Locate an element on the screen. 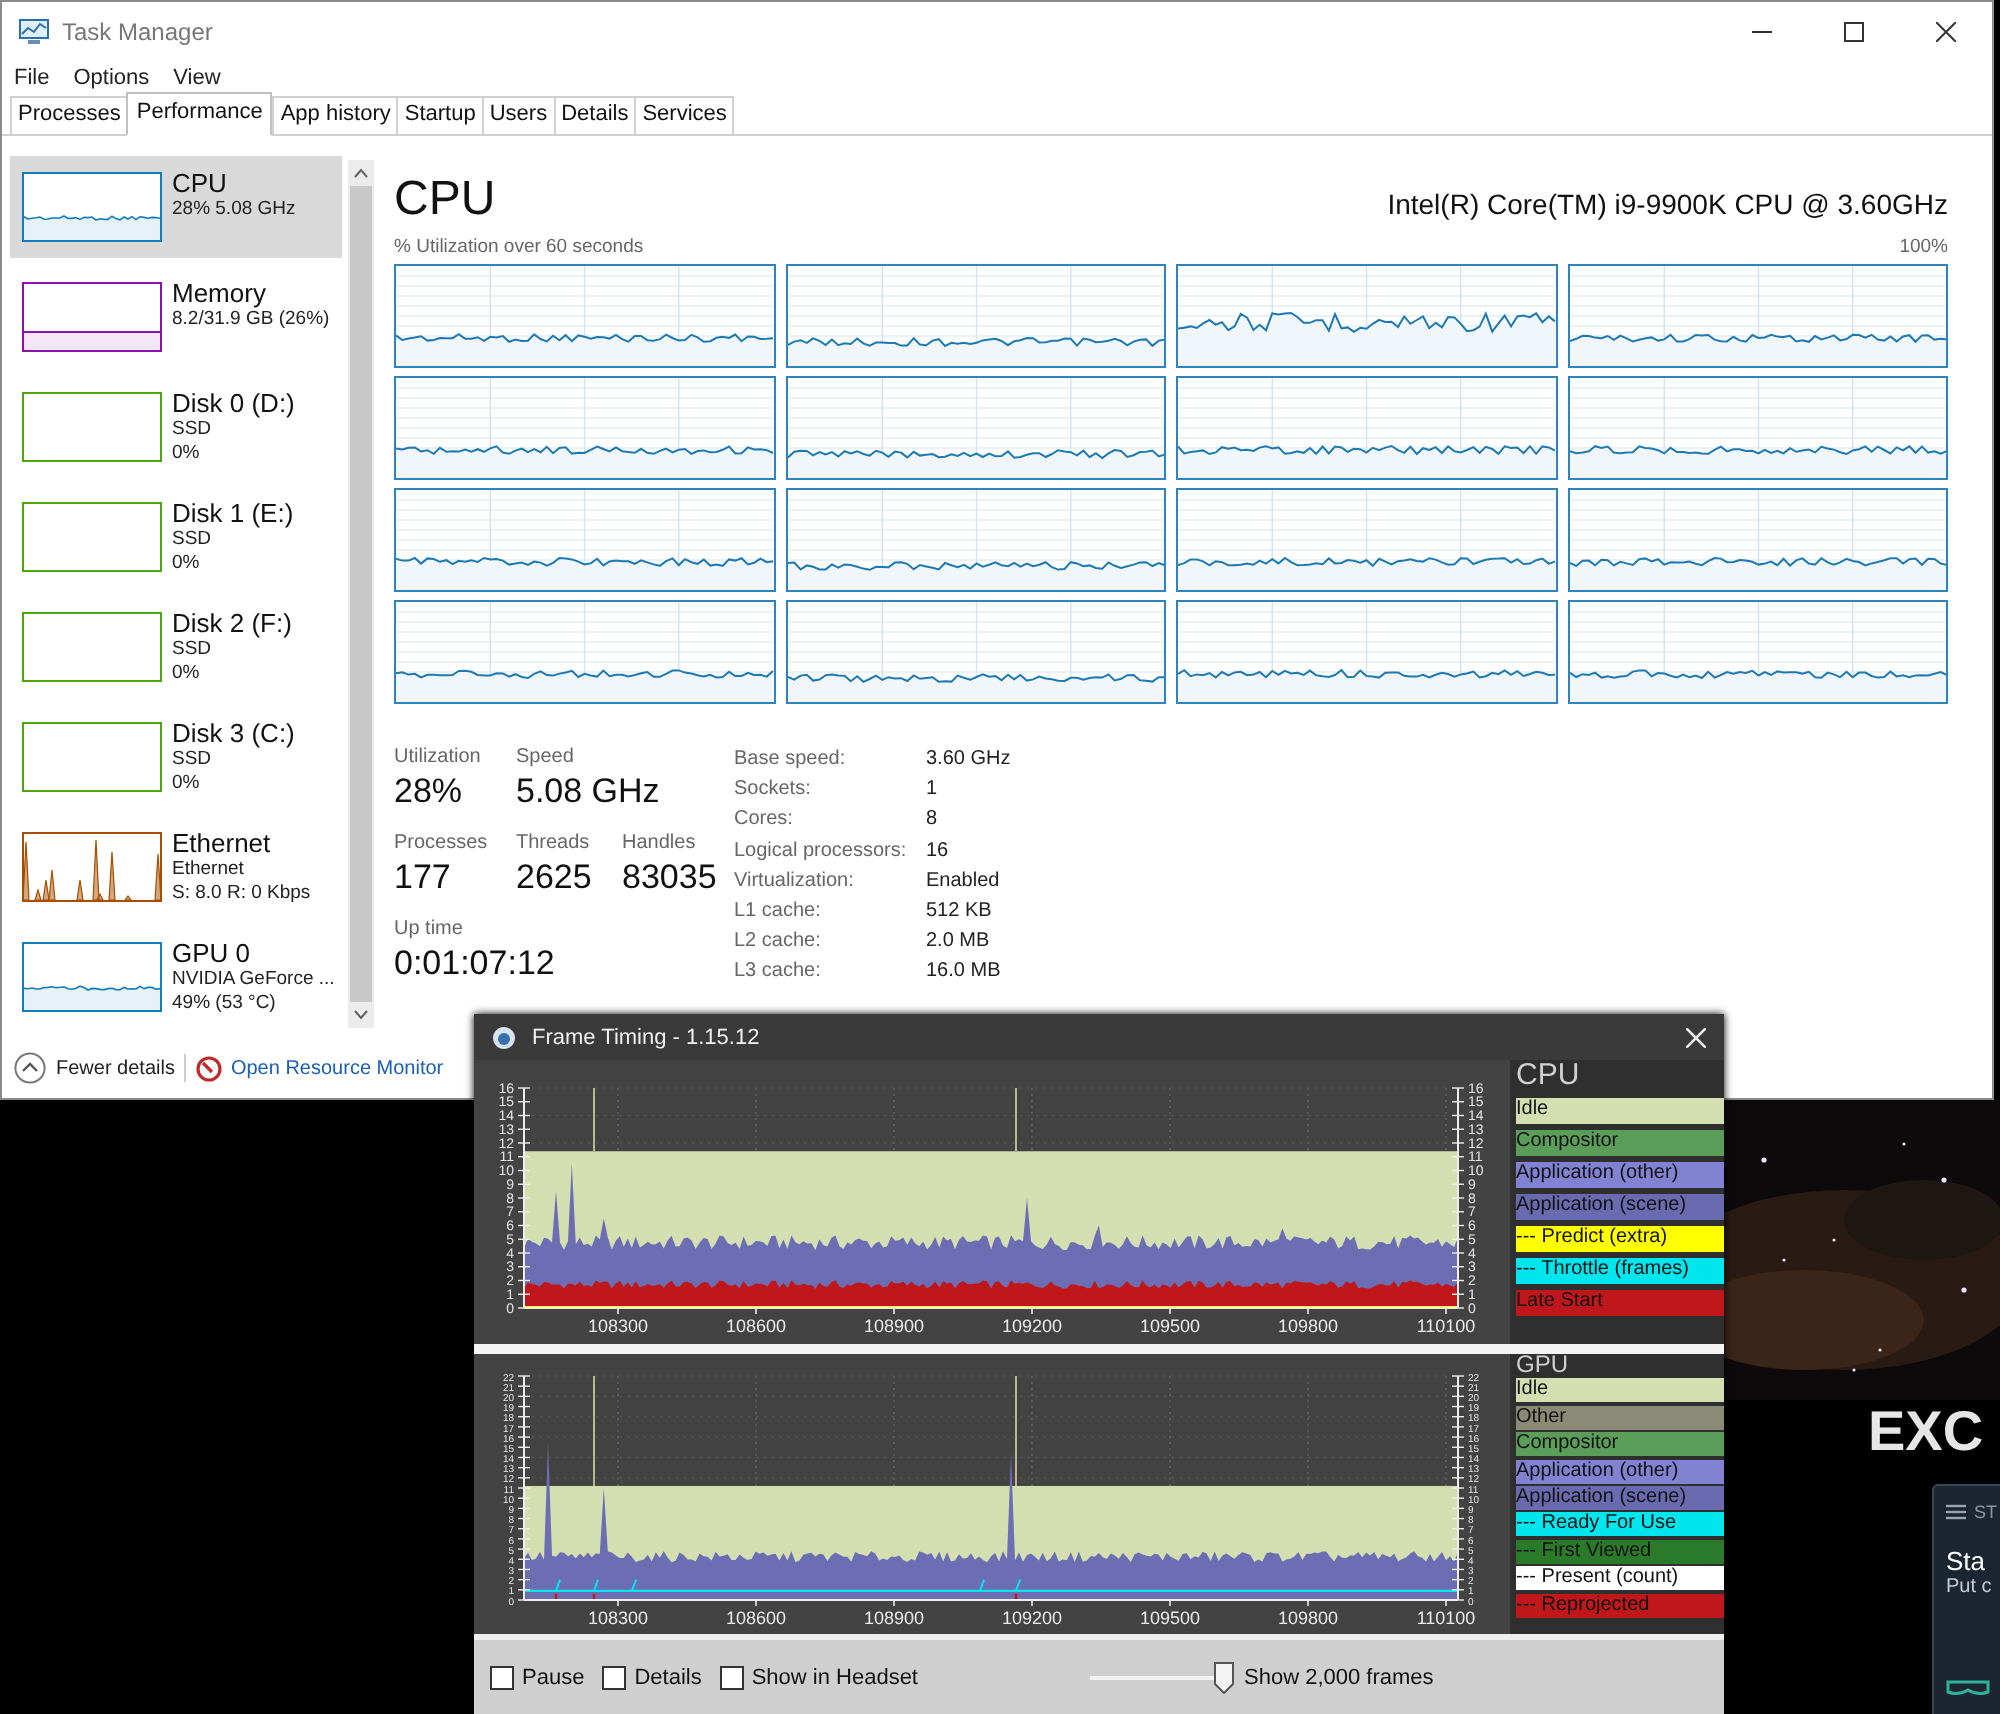  spec-label: L2 cache: is located at coordinates (778, 941).